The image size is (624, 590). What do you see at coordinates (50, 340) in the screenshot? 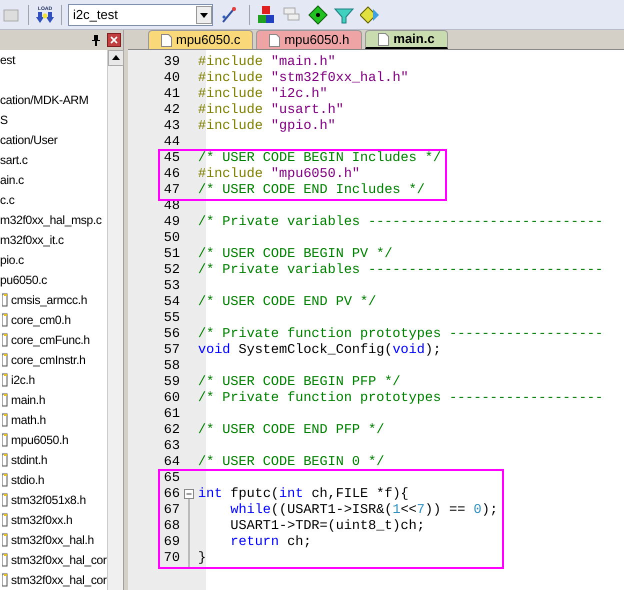
I see `tree-item-label: core_cmFunc.h` at bounding box center [50, 340].